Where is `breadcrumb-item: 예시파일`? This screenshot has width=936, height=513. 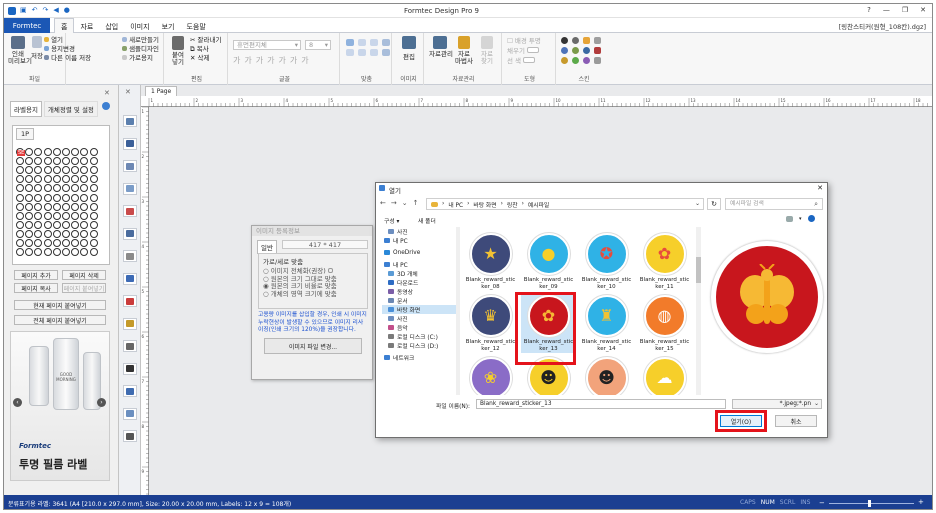 breadcrumb-item: 예시파일 is located at coordinates (538, 204).